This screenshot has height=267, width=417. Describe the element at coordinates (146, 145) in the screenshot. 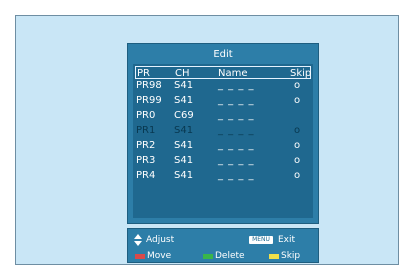

I see `row-pr: PR2` at that location.